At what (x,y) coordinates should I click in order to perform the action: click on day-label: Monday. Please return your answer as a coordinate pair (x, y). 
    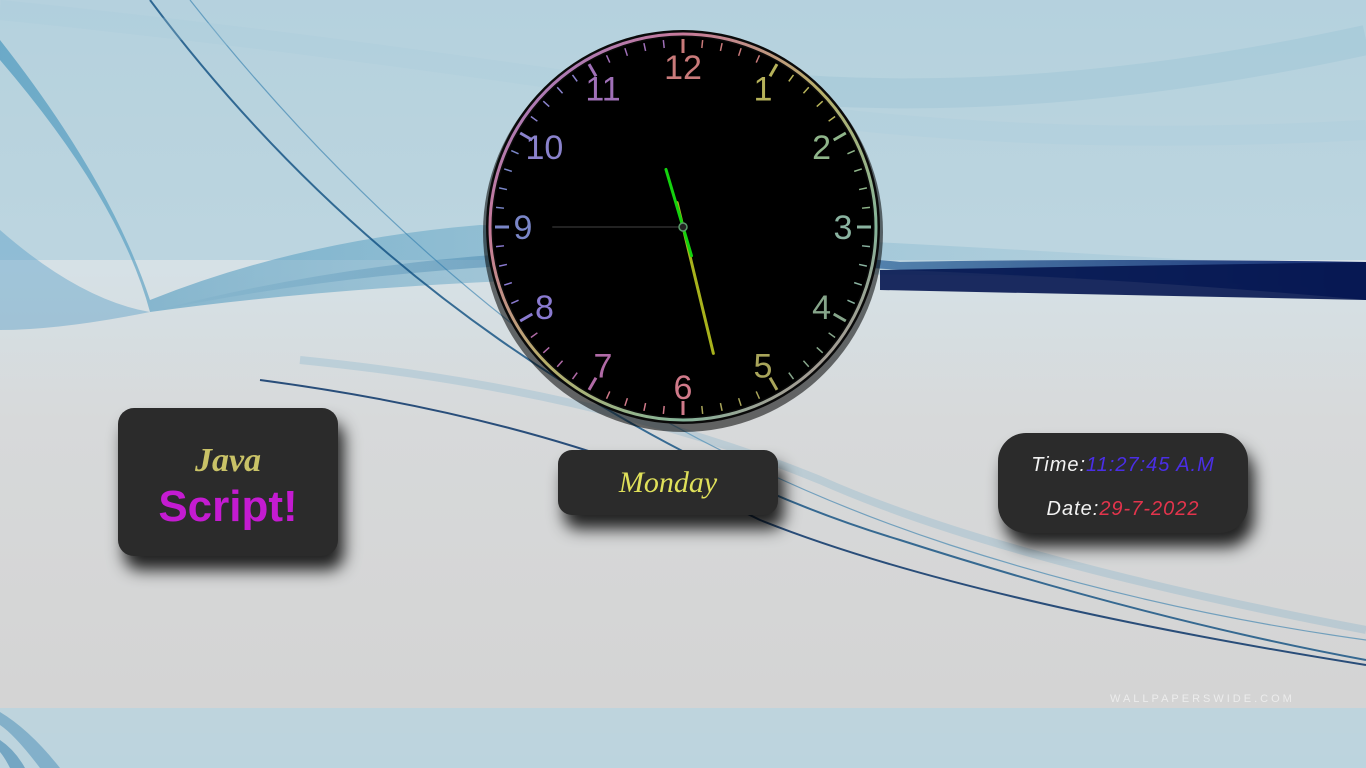
    Looking at the image, I should click on (668, 482).